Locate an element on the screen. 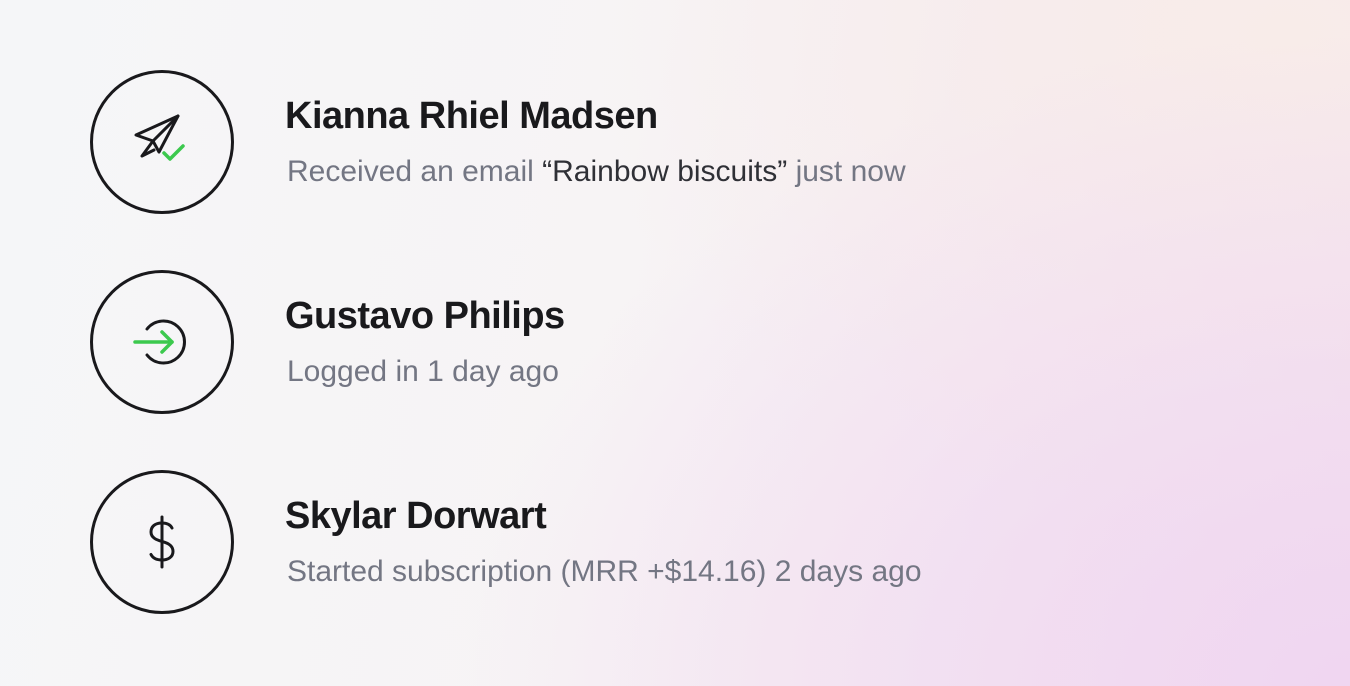 The height and width of the screenshot is (686, 1350). dollar-sign-icon is located at coordinates (162, 542).